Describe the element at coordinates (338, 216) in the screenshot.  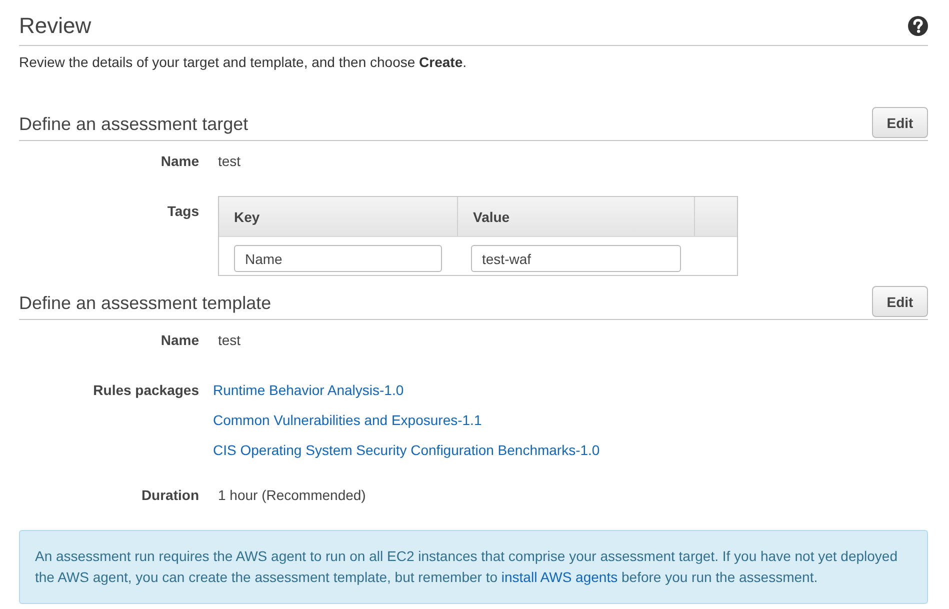
I see `column-header: Key` at that location.